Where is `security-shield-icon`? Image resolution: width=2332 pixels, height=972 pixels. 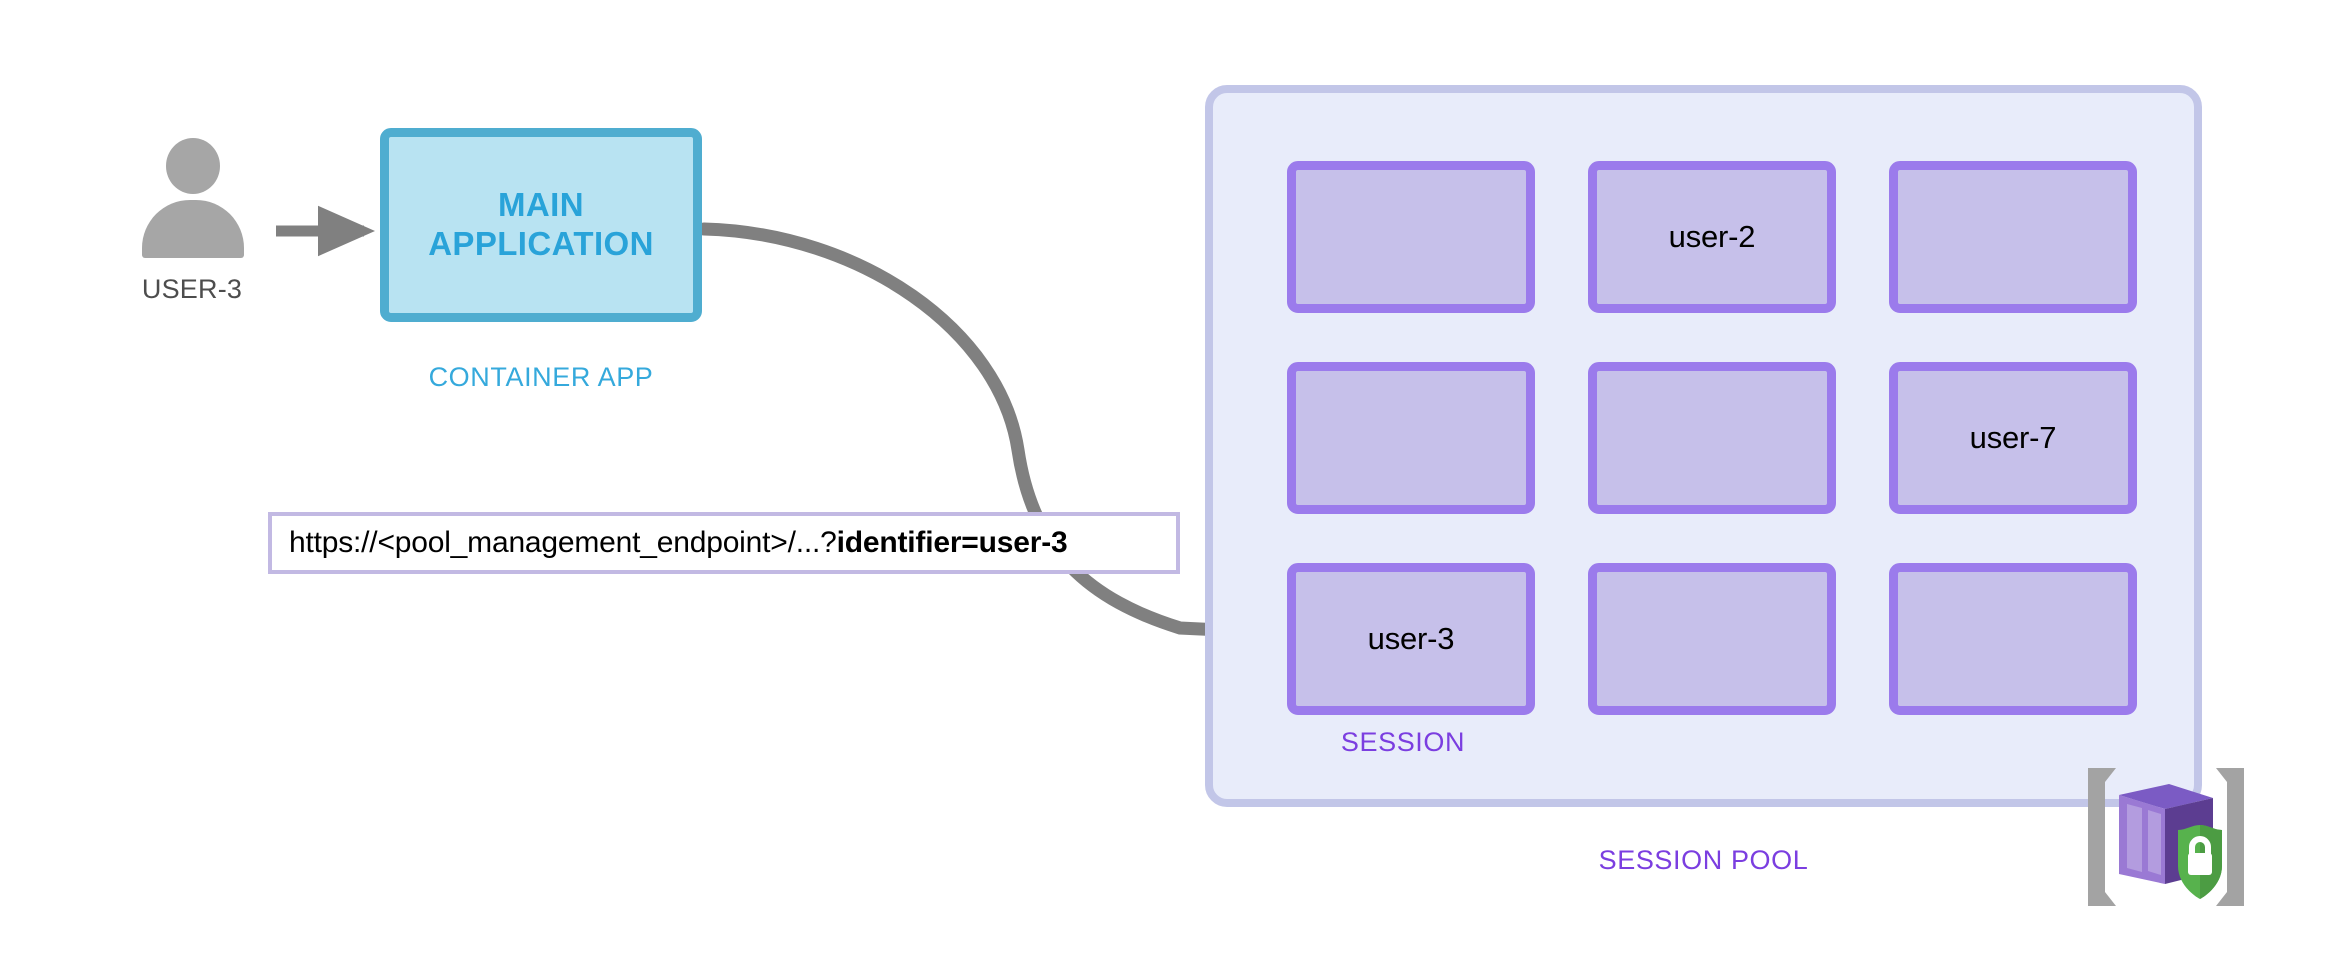
security-shield-icon is located at coordinates (2200, 862).